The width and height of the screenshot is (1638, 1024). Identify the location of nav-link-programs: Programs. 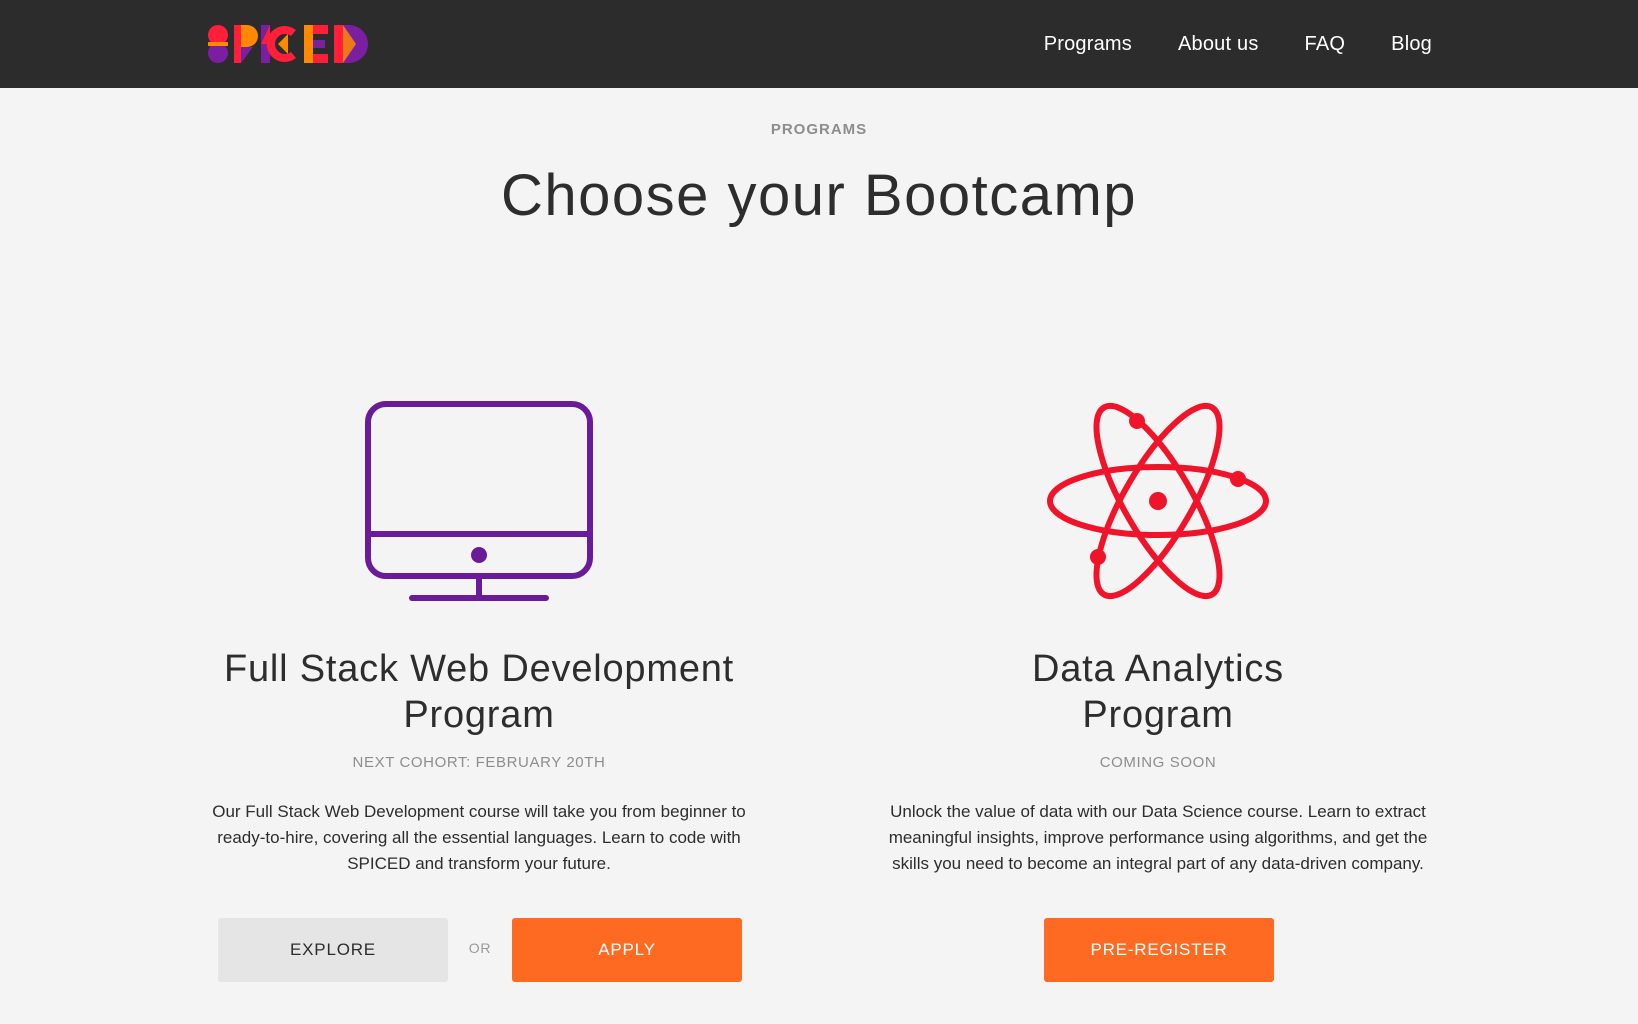
(1088, 44).